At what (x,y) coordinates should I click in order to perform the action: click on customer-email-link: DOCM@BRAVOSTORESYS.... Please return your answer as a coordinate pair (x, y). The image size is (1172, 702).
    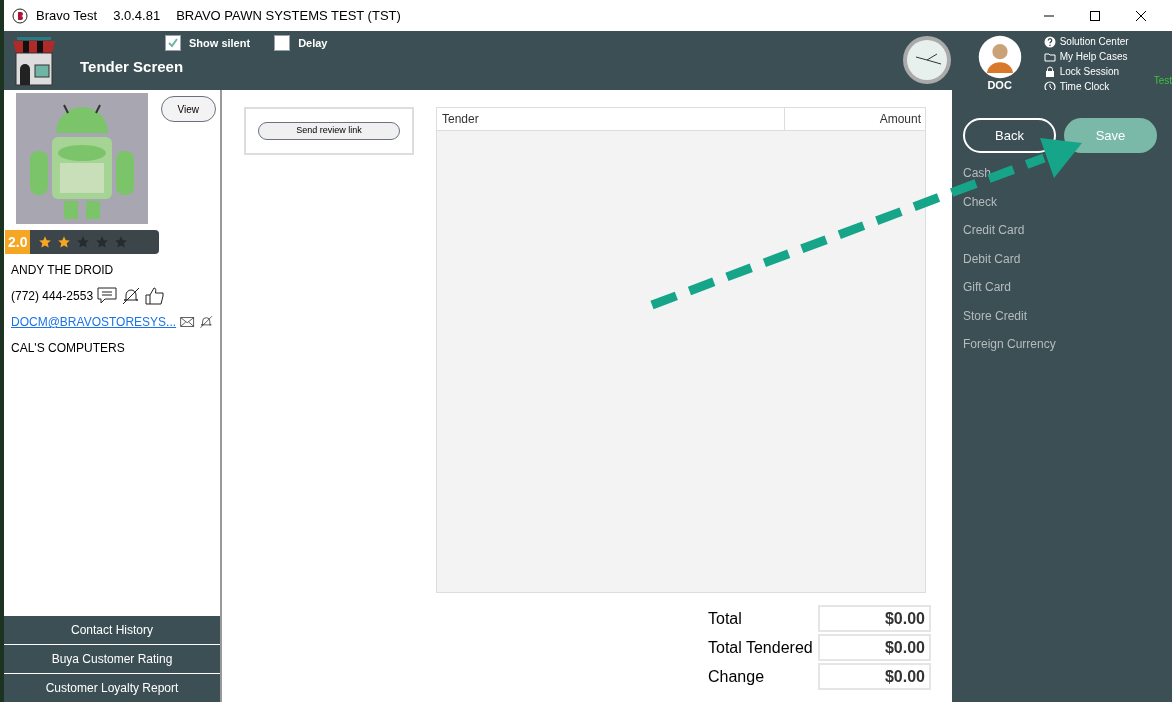
    Looking at the image, I should click on (94, 322).